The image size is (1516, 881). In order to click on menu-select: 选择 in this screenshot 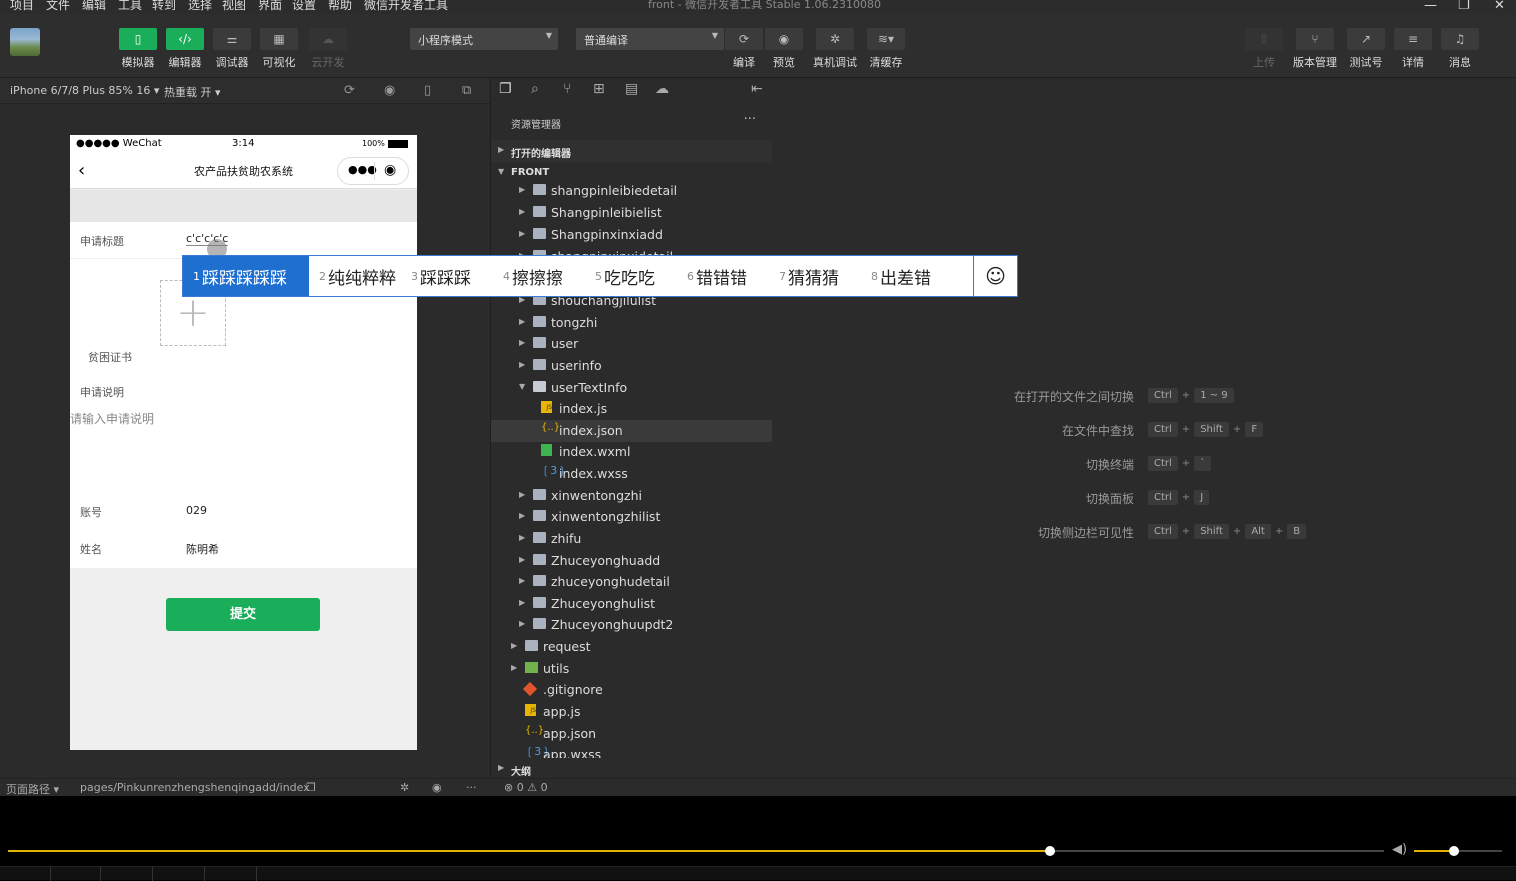, I will do `click(200, 6)`.